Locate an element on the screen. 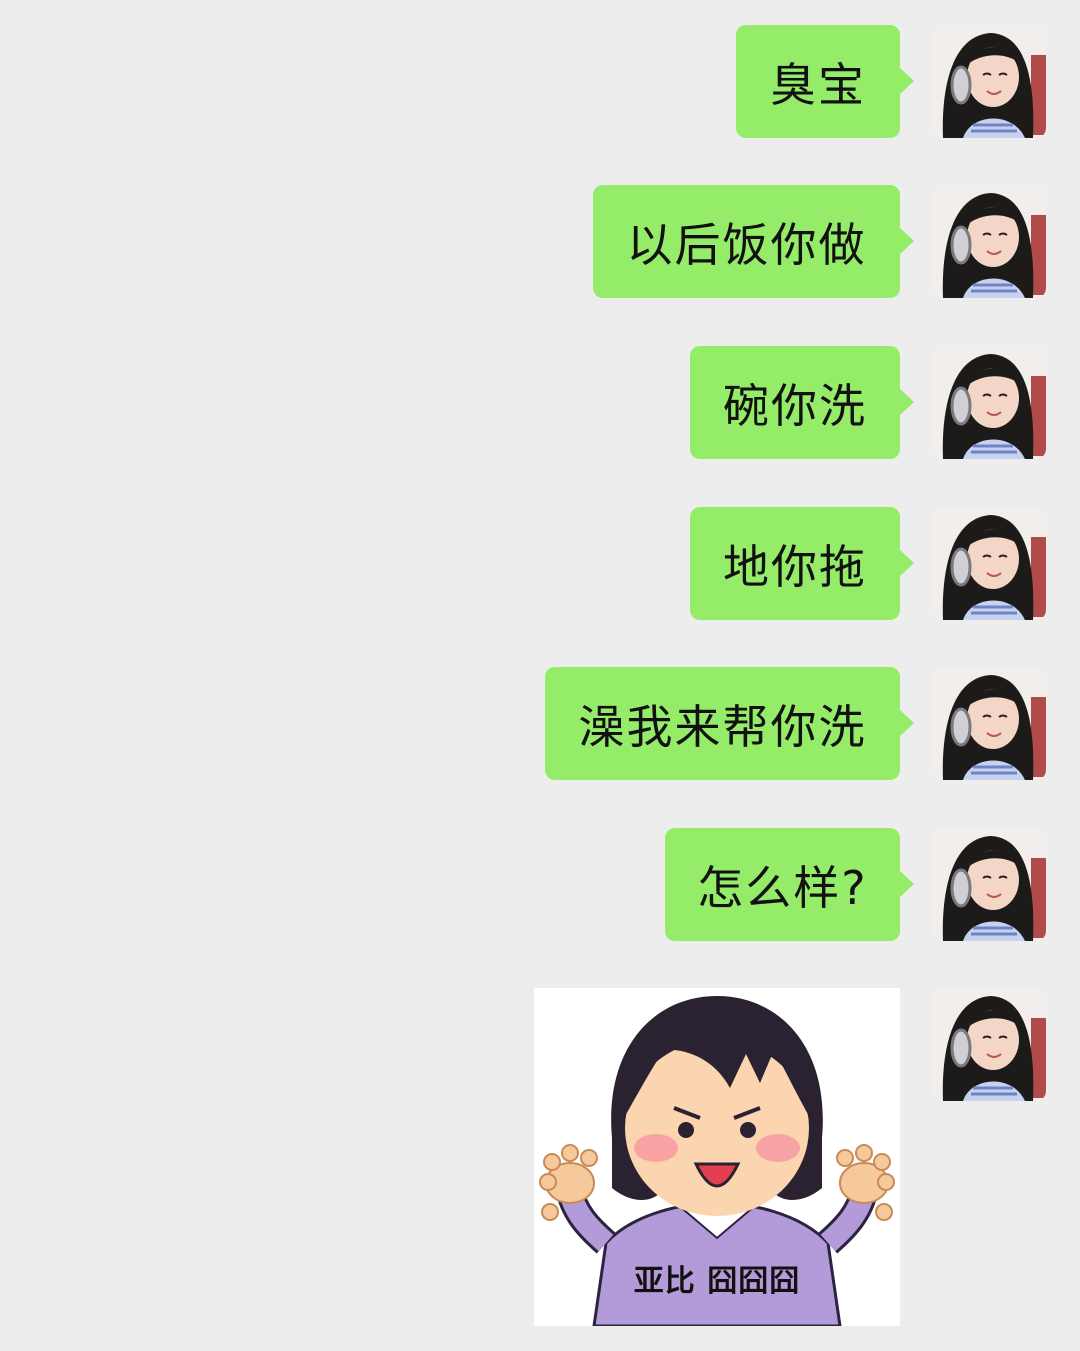  message-bubble: 臭宝 is located at coordinates (825, 81).